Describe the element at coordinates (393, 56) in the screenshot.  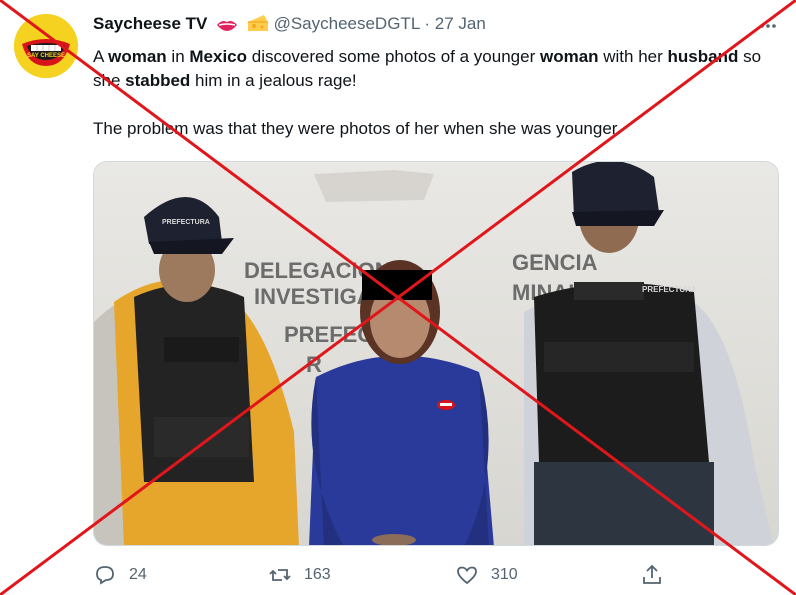
I see `tweet-text-segment: discovered some photos of a younger` at that location.